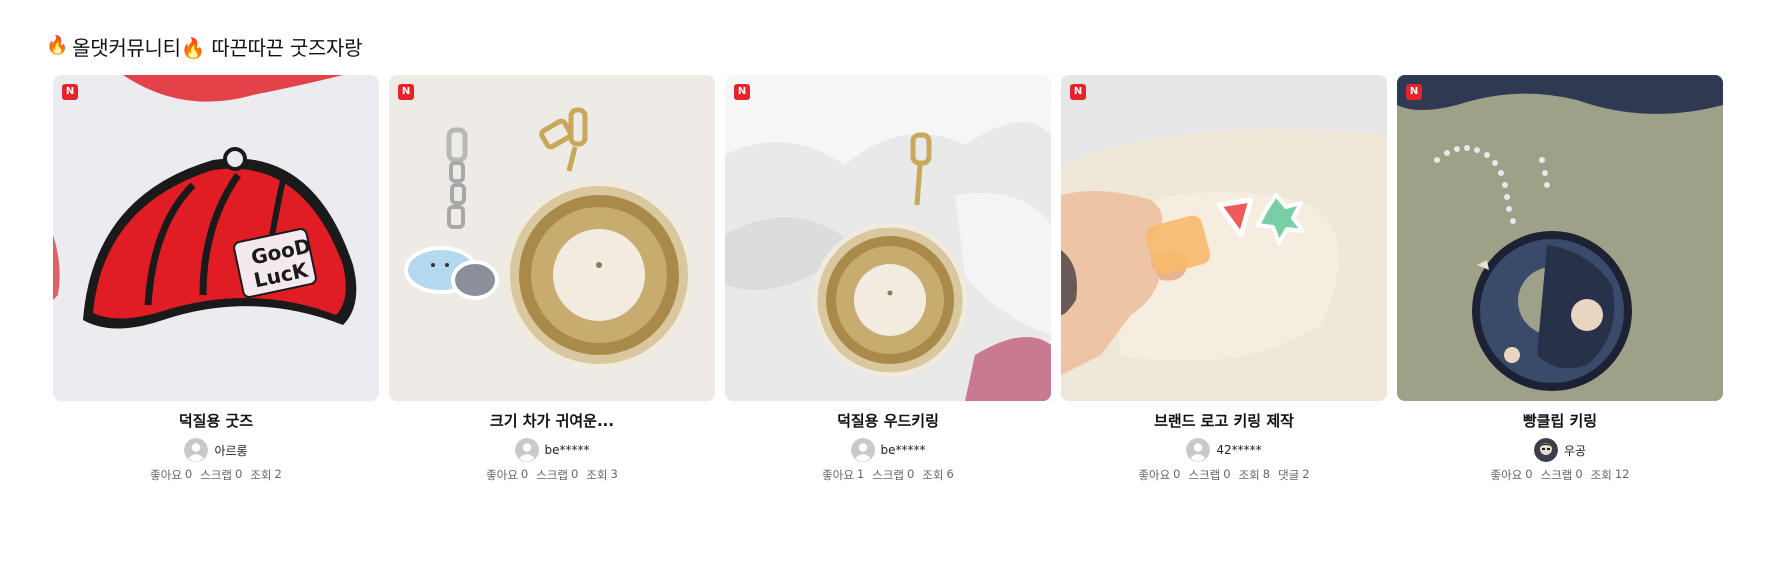 This screenshot has width=1789, height=567. I want to click on post-card: N 빵클립 키링 우공 좋아요 0 스크랩 0 조회 12, so click(1560, 279).